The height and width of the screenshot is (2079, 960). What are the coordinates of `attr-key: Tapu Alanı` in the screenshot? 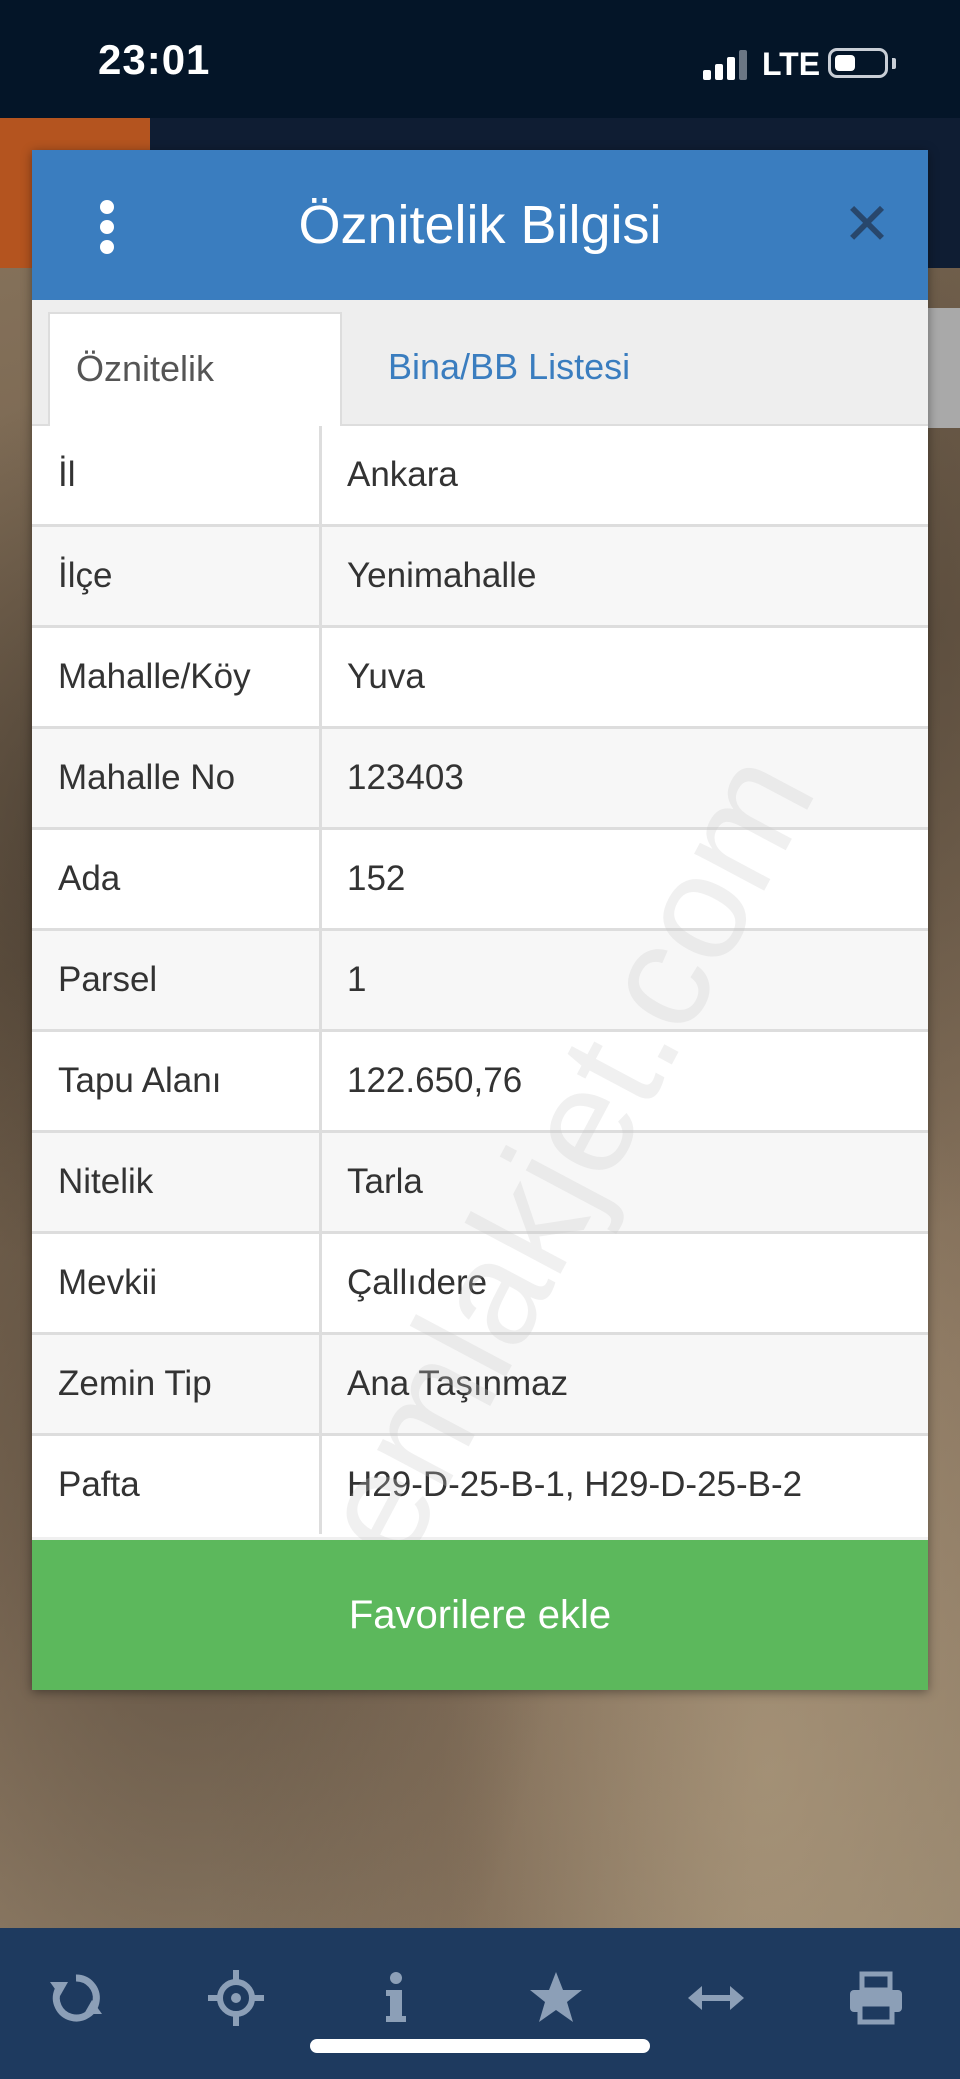 It's located at (177, 1081).